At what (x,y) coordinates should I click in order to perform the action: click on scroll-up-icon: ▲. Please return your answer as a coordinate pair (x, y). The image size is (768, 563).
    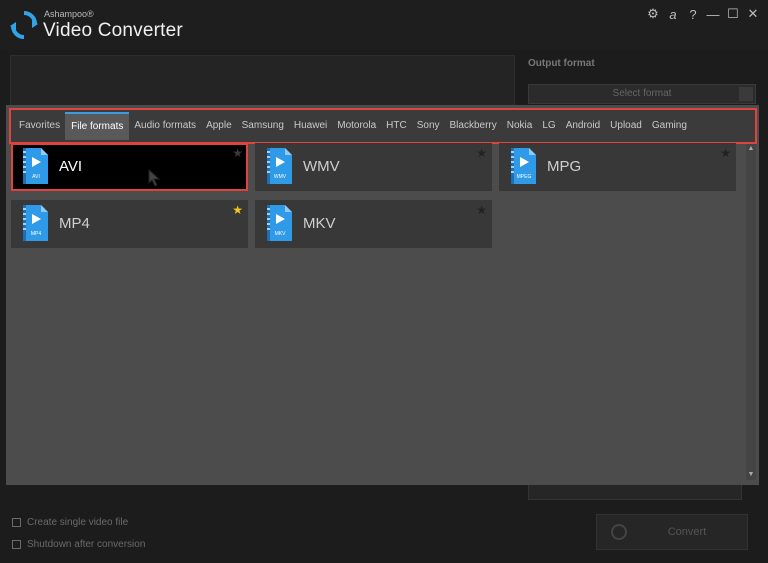
    Looking at the image, I should click on (751, 149).